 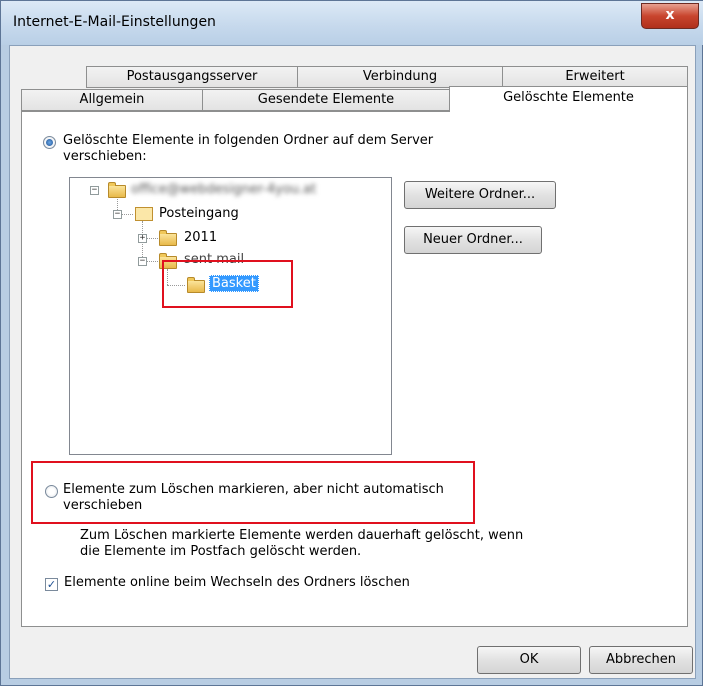 I want to click on tree-item-2011: 2011, so click(x=200, y=237).